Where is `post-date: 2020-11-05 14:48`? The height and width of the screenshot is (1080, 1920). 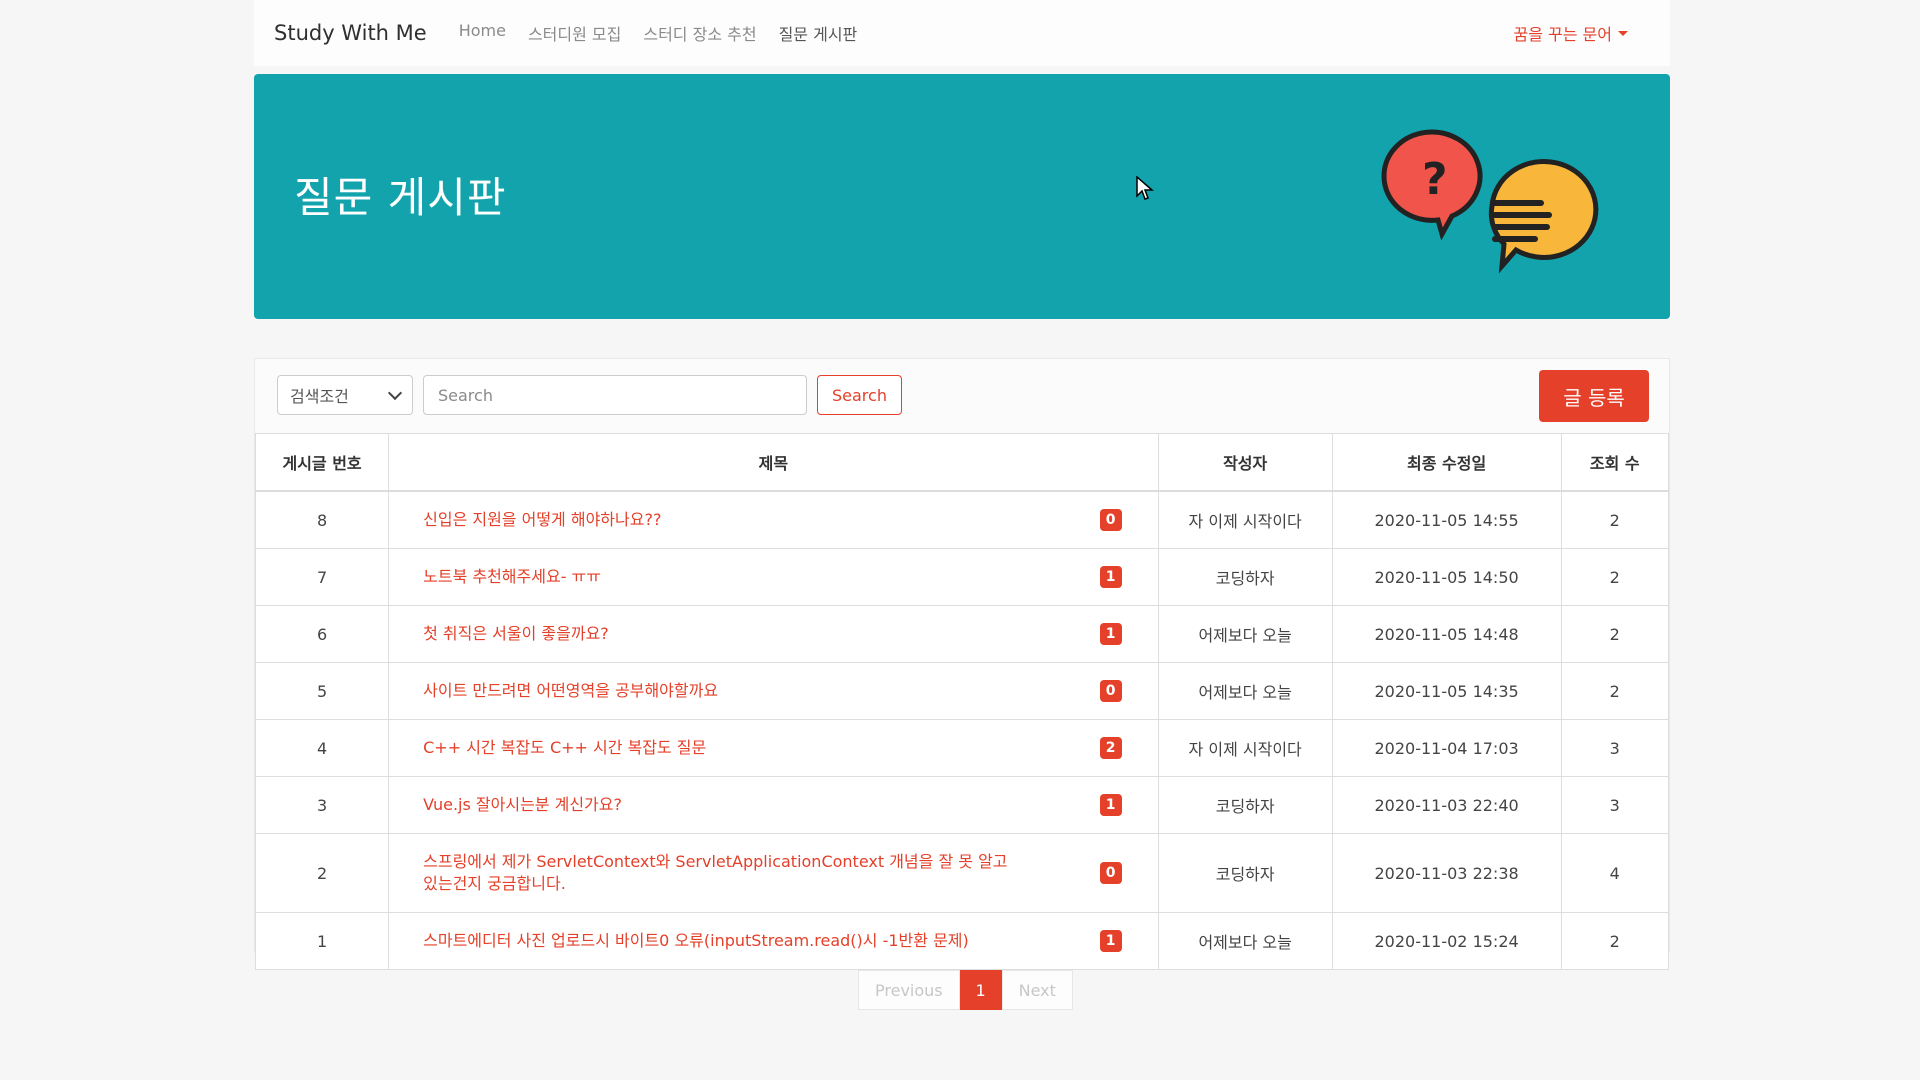
post-date: 2020-11-05 14:48 is located at coordinates (1446, 634).